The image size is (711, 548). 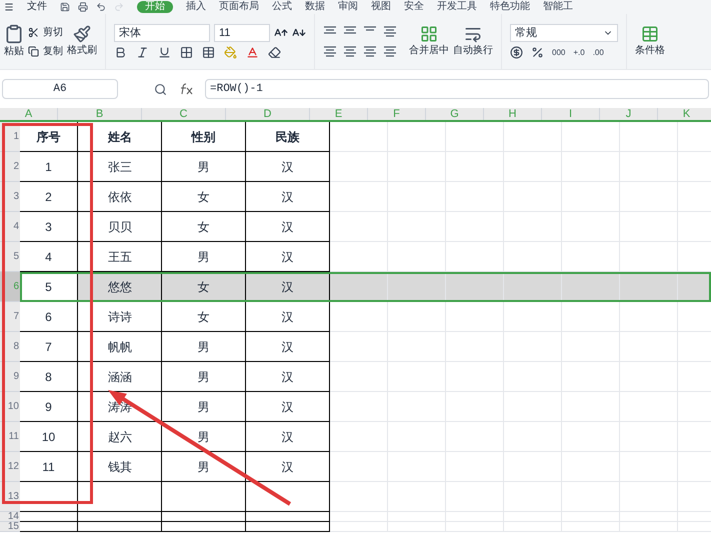 I want to click on ribbon-tab: 视图, so click(x=381, y=7).